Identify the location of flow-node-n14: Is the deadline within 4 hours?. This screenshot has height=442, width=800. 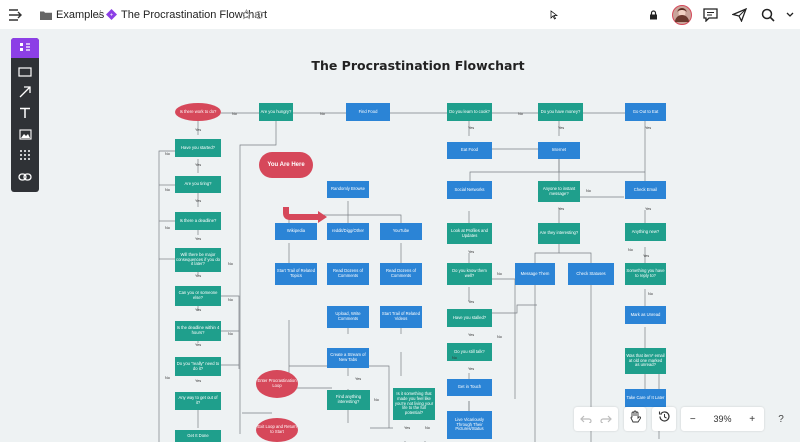
(198, 331).